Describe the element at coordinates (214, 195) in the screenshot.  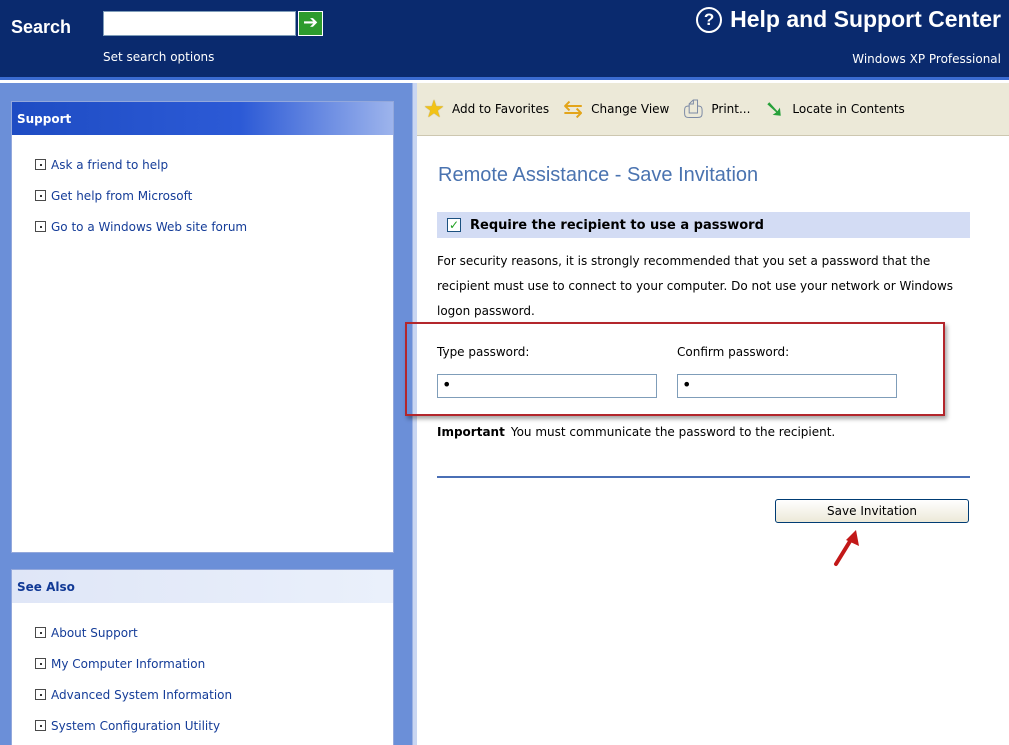
I see `list-item: Get help from Microsoft` at that location.